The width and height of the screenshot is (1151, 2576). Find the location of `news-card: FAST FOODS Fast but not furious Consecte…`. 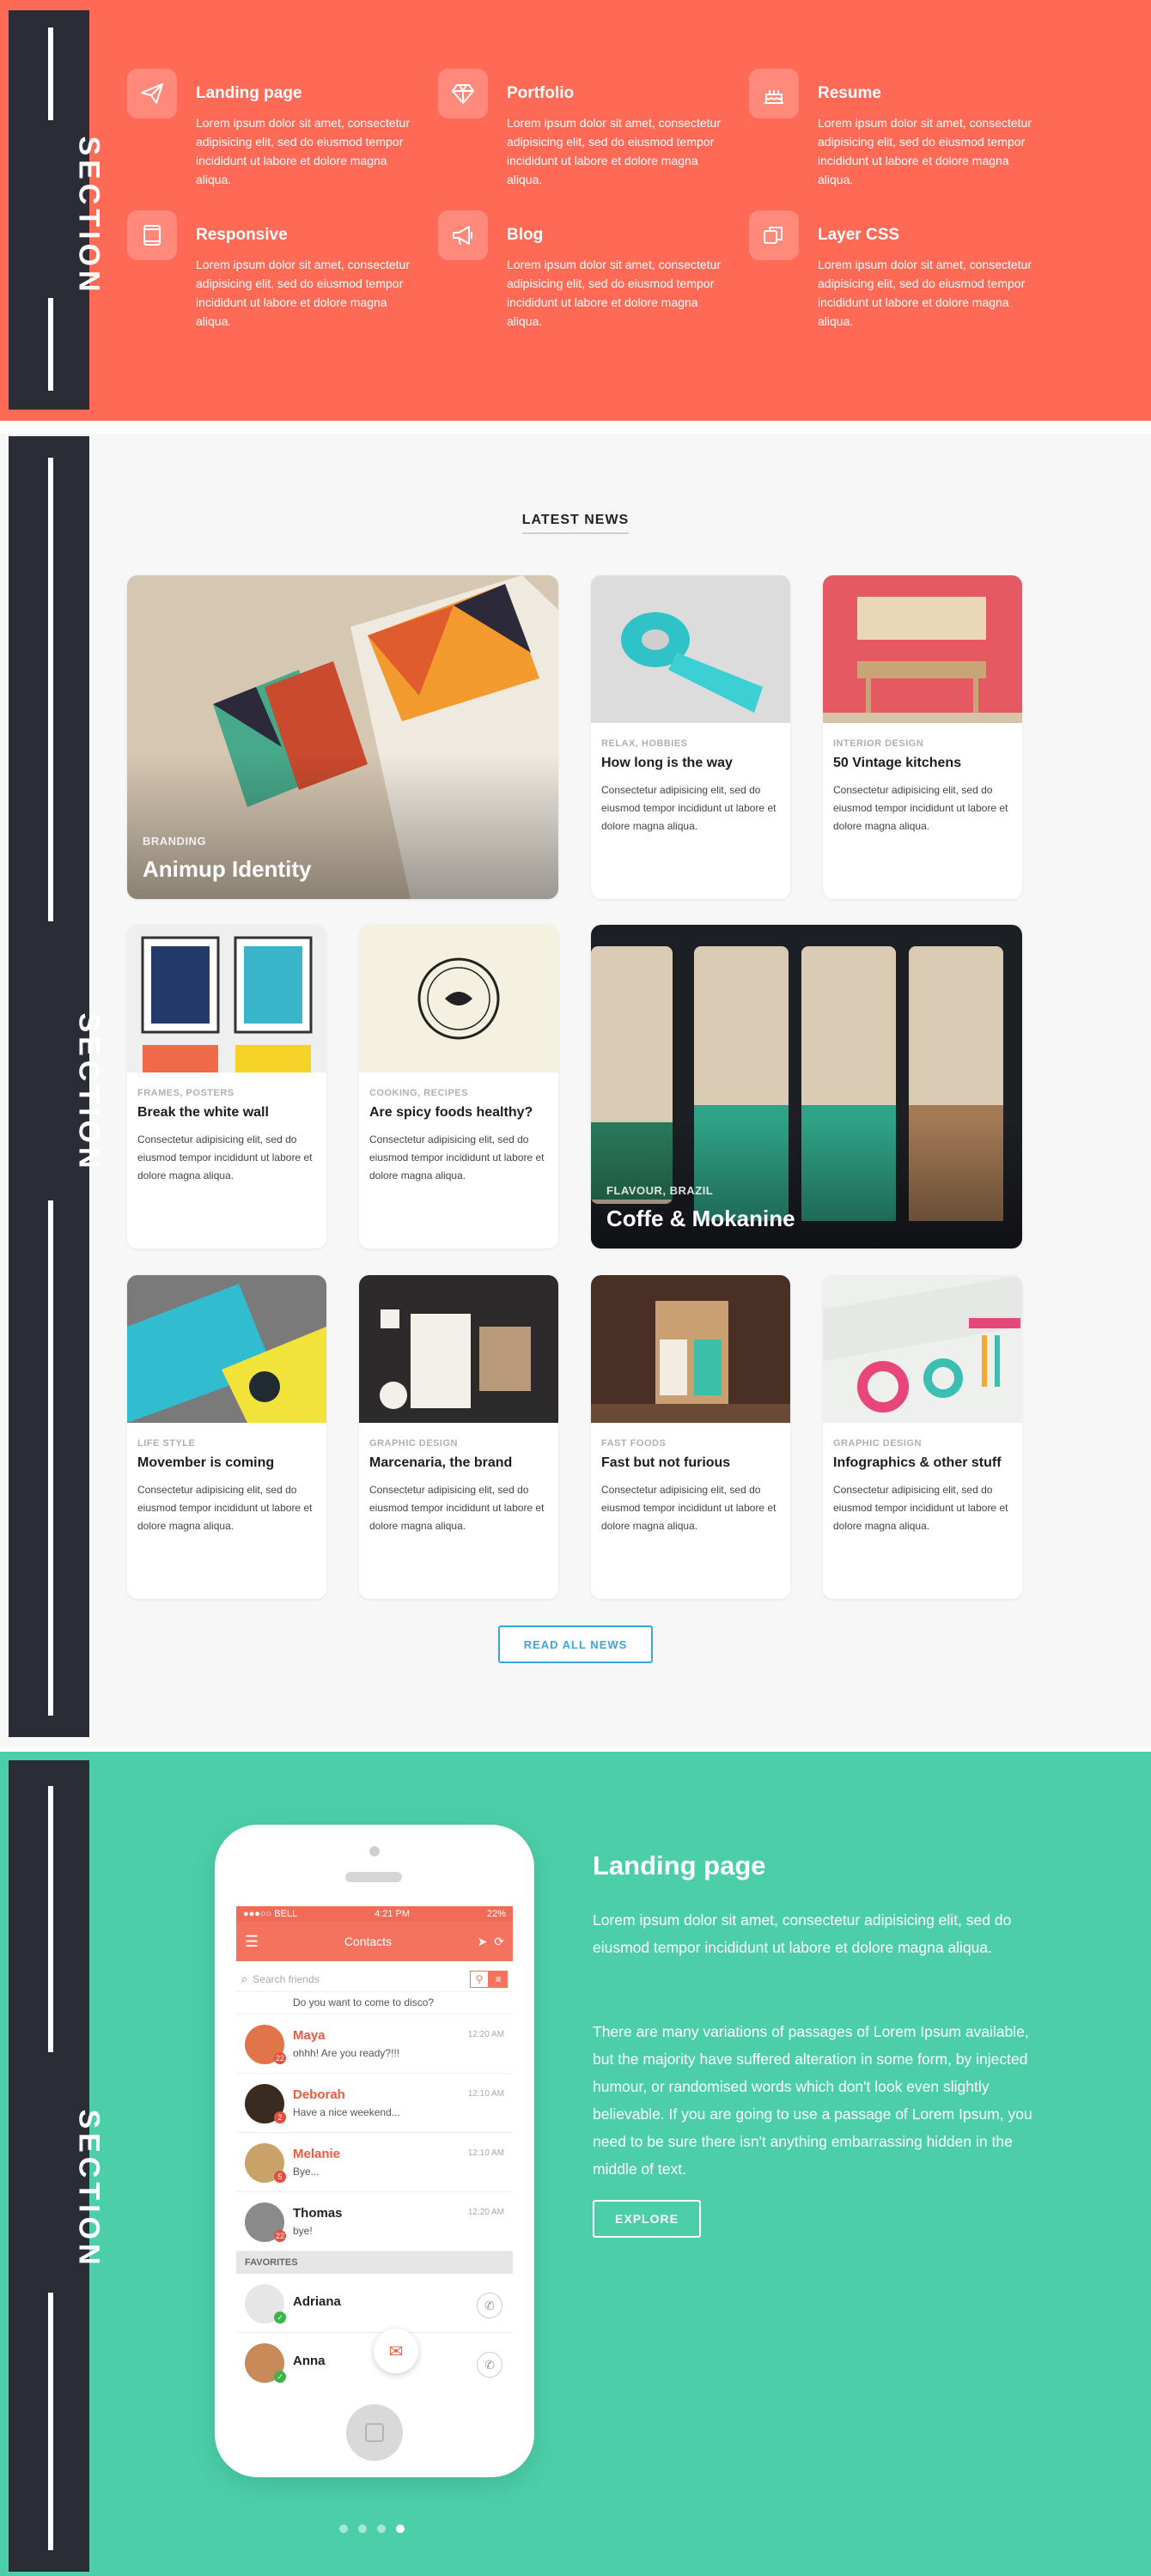

news-card: FAST FOODS Fast but not furious Consecte… is located at coordinates (690, 1437).